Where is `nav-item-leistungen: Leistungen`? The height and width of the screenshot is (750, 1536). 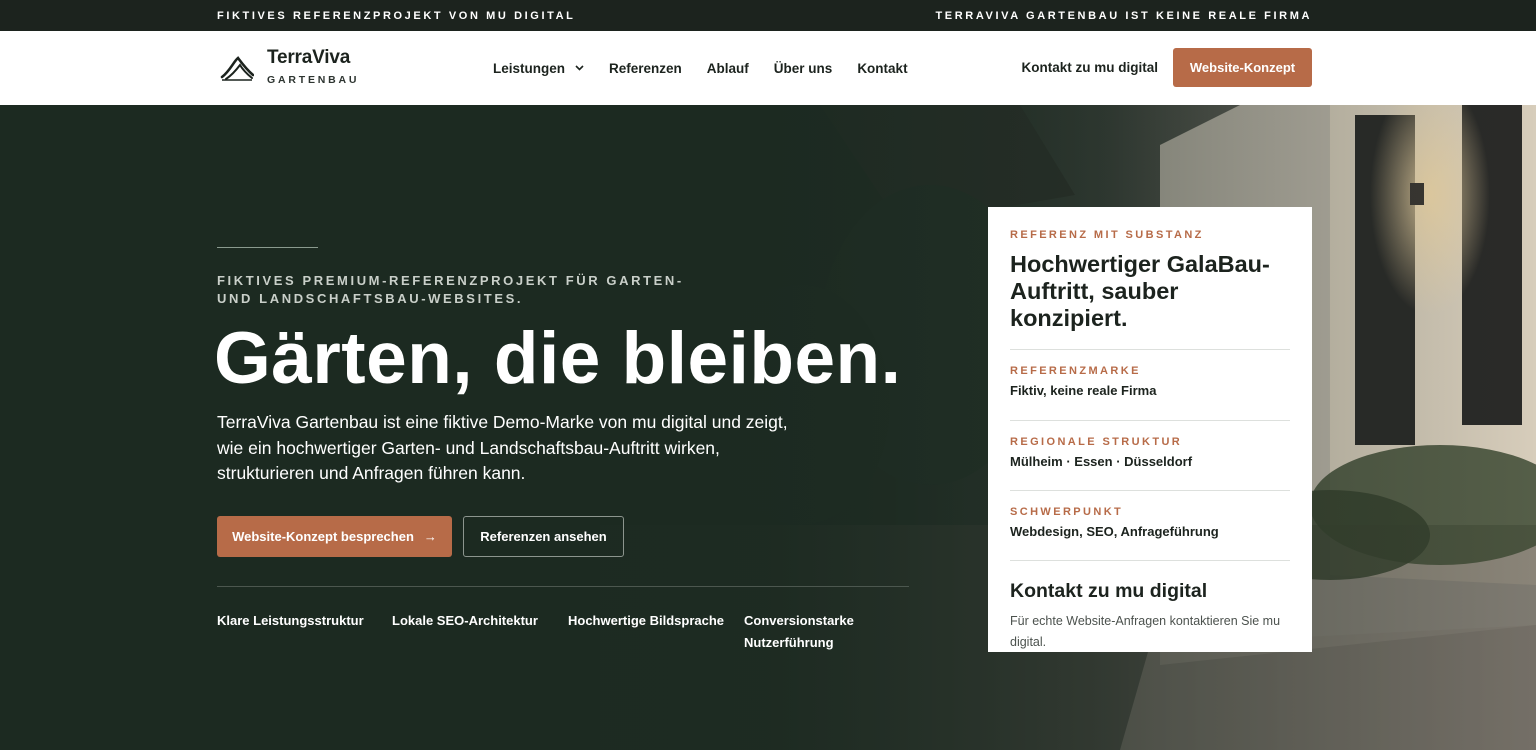 nav-item-leistungen: Leistungen is located at coordinates (538, 68).